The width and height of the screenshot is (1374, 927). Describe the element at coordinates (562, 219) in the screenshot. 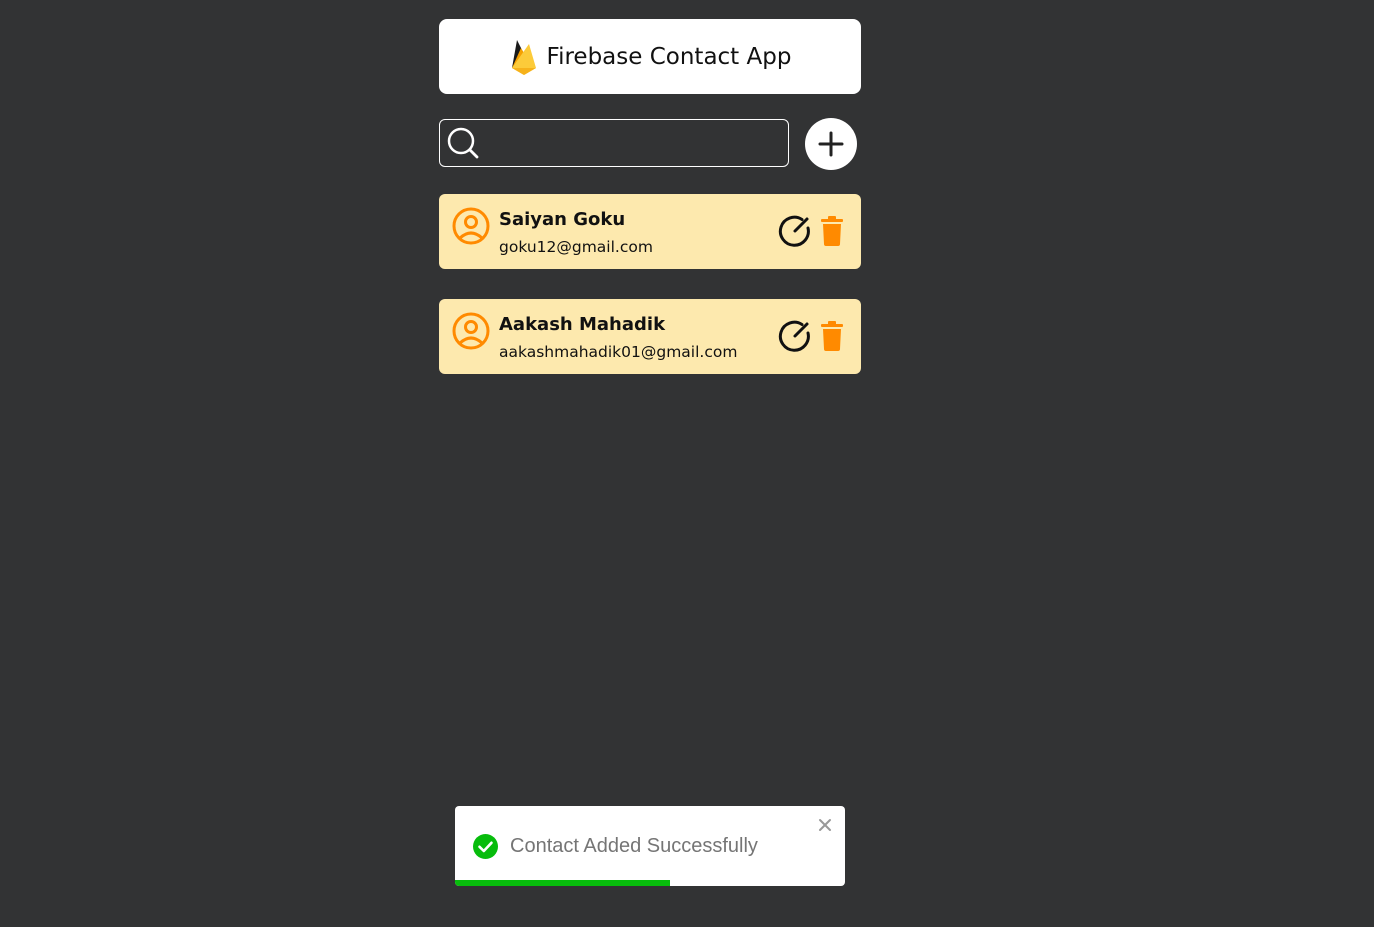

I see `contact-name: Saiyan Goku` at that location.